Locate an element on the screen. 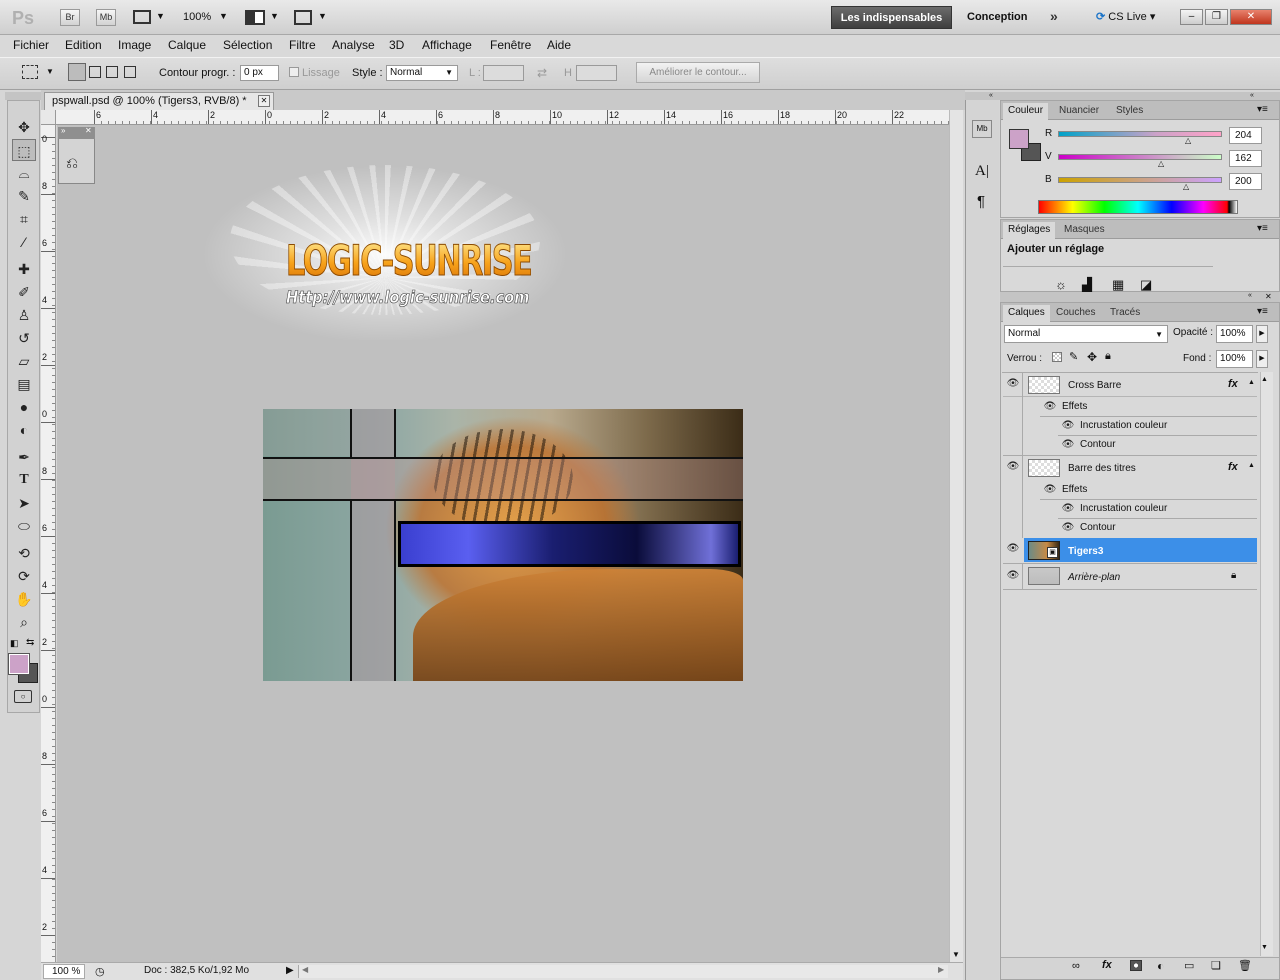 Image resolution: width=1280 pixels, height=980 pixels. blur-tool-icon: ● is located at coordinates (24, 407).